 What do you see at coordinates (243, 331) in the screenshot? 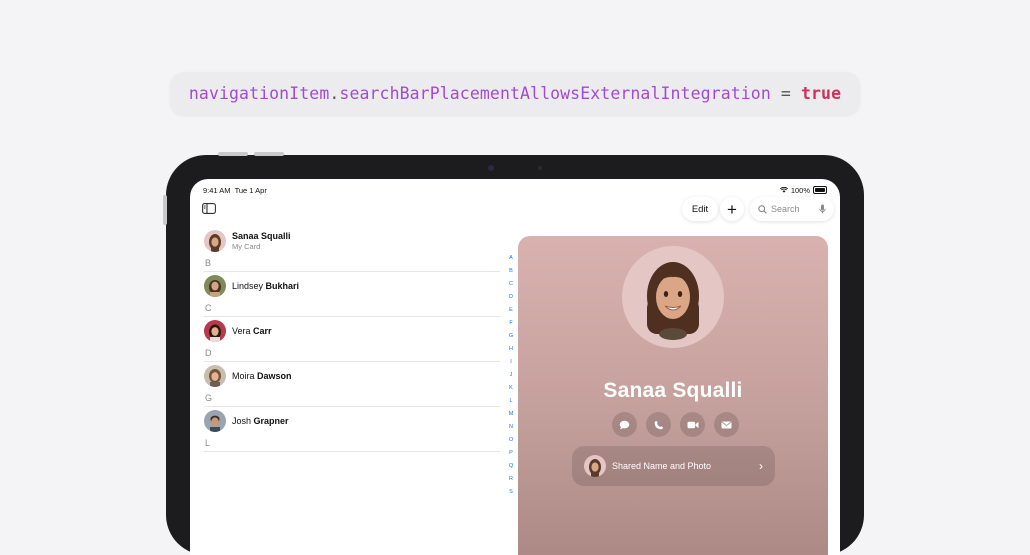
I see `contact-first-name: Vera` at bounding box center [243, 331].